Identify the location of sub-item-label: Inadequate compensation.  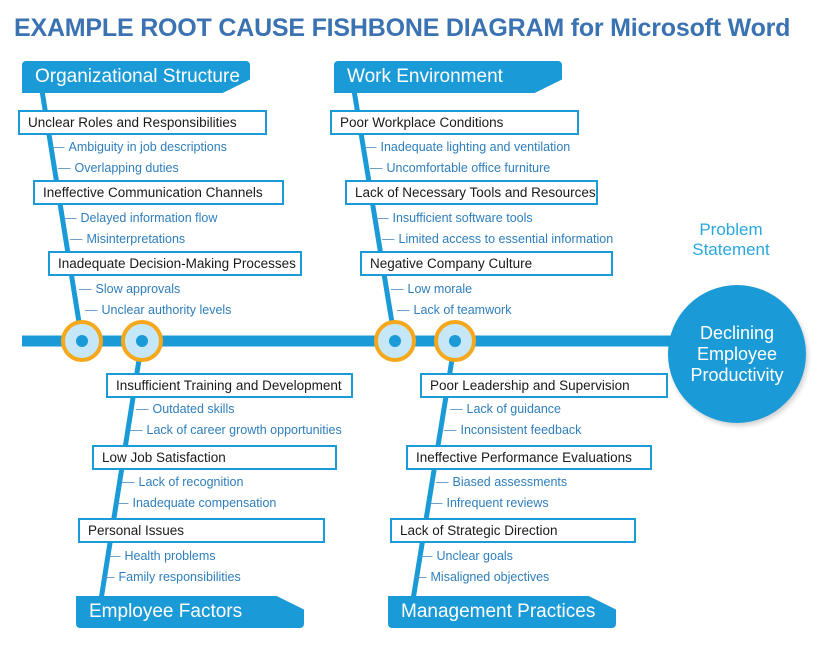
(204, 503).